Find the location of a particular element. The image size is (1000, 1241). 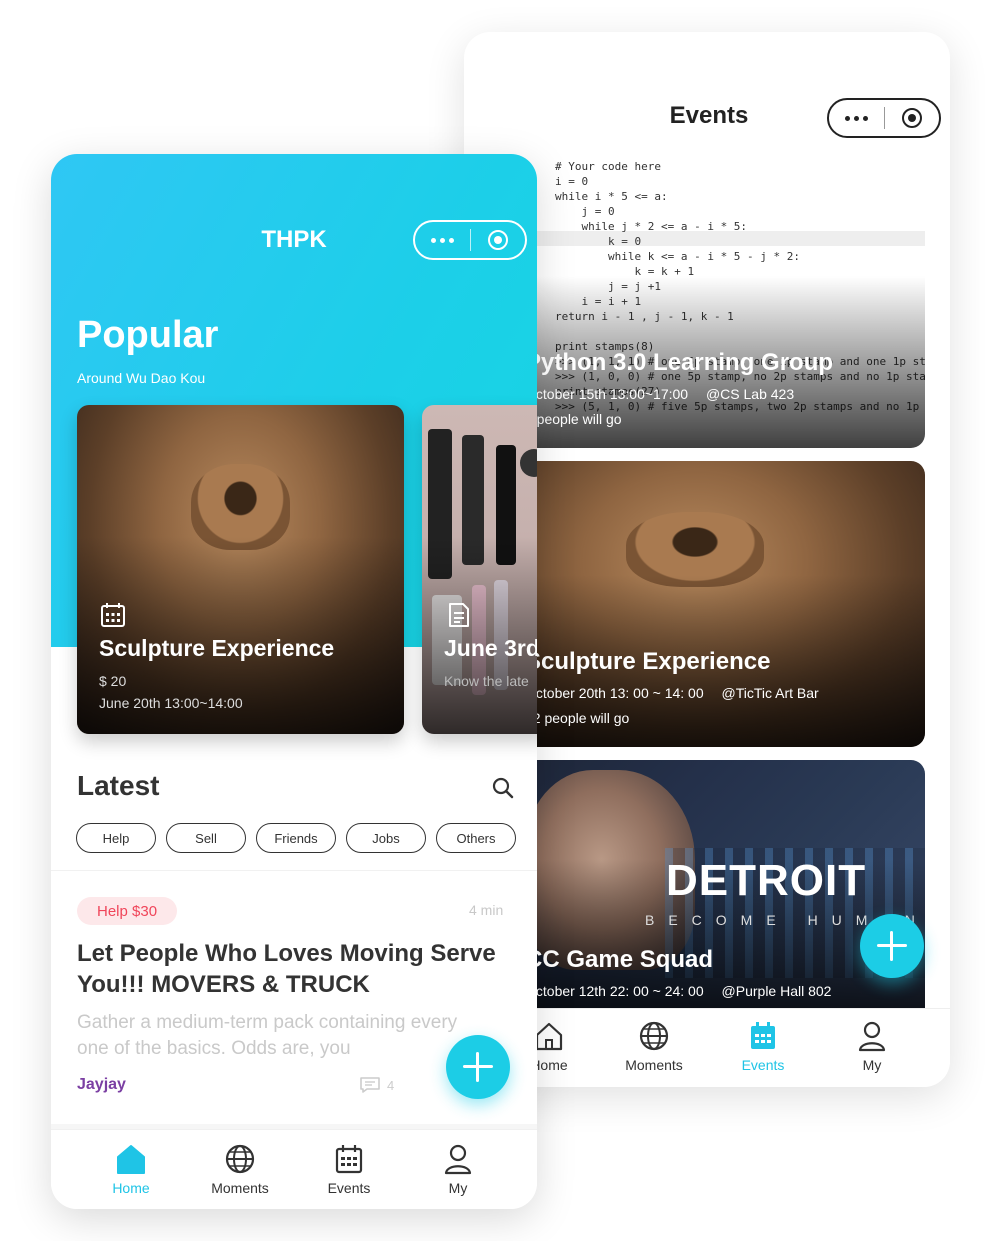

add-post-button is located at coordinates (478, 1067).